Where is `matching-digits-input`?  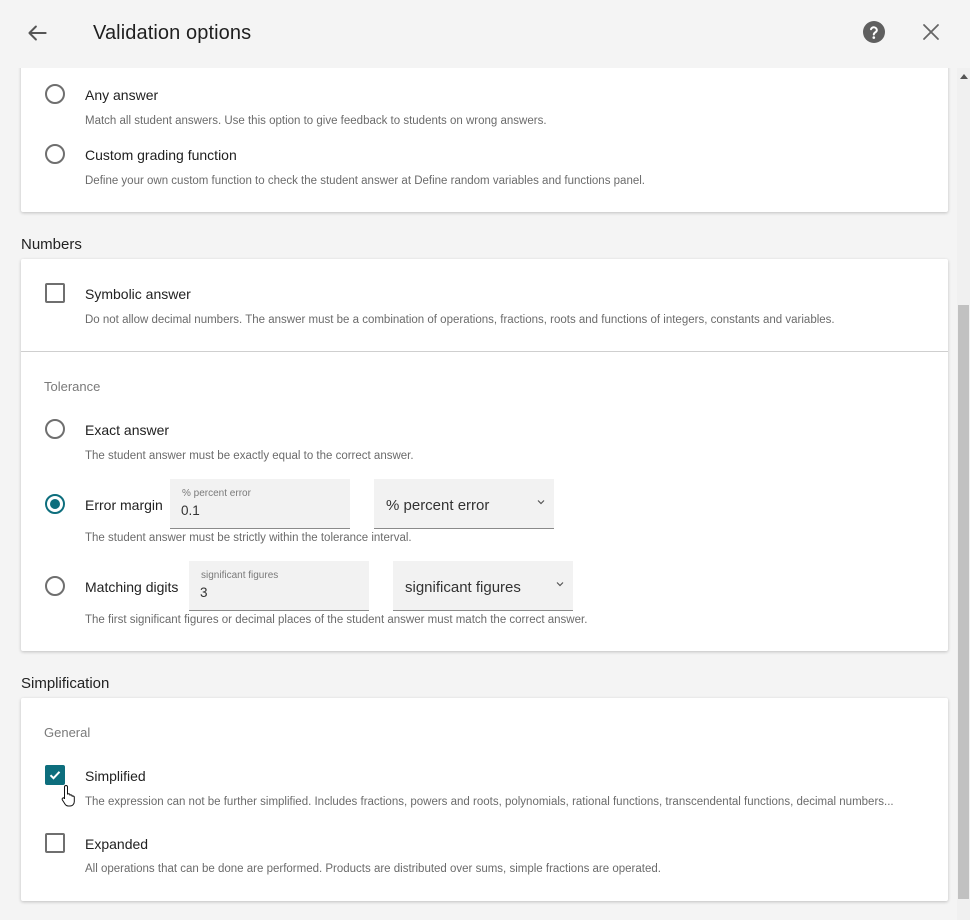
matching-digits-input is located at coordinates (275, 592).